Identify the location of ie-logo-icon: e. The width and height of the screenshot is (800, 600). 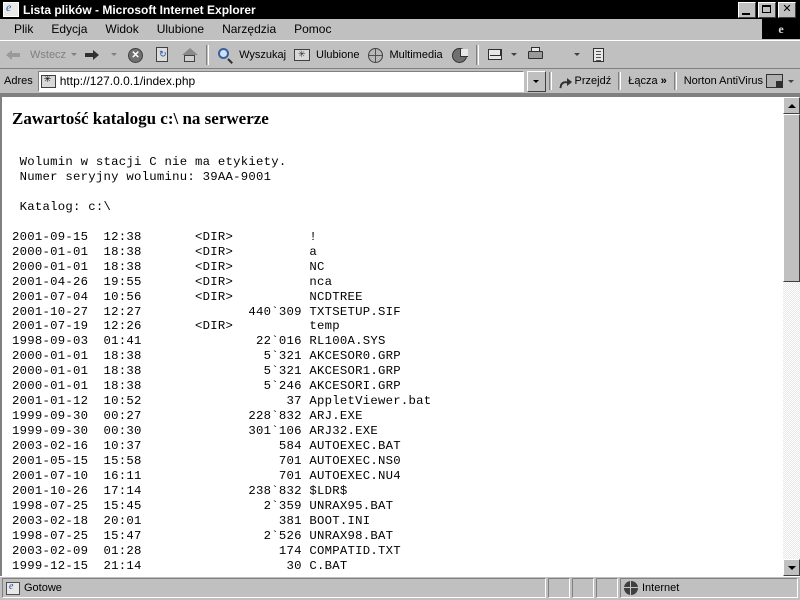
(781, 29).